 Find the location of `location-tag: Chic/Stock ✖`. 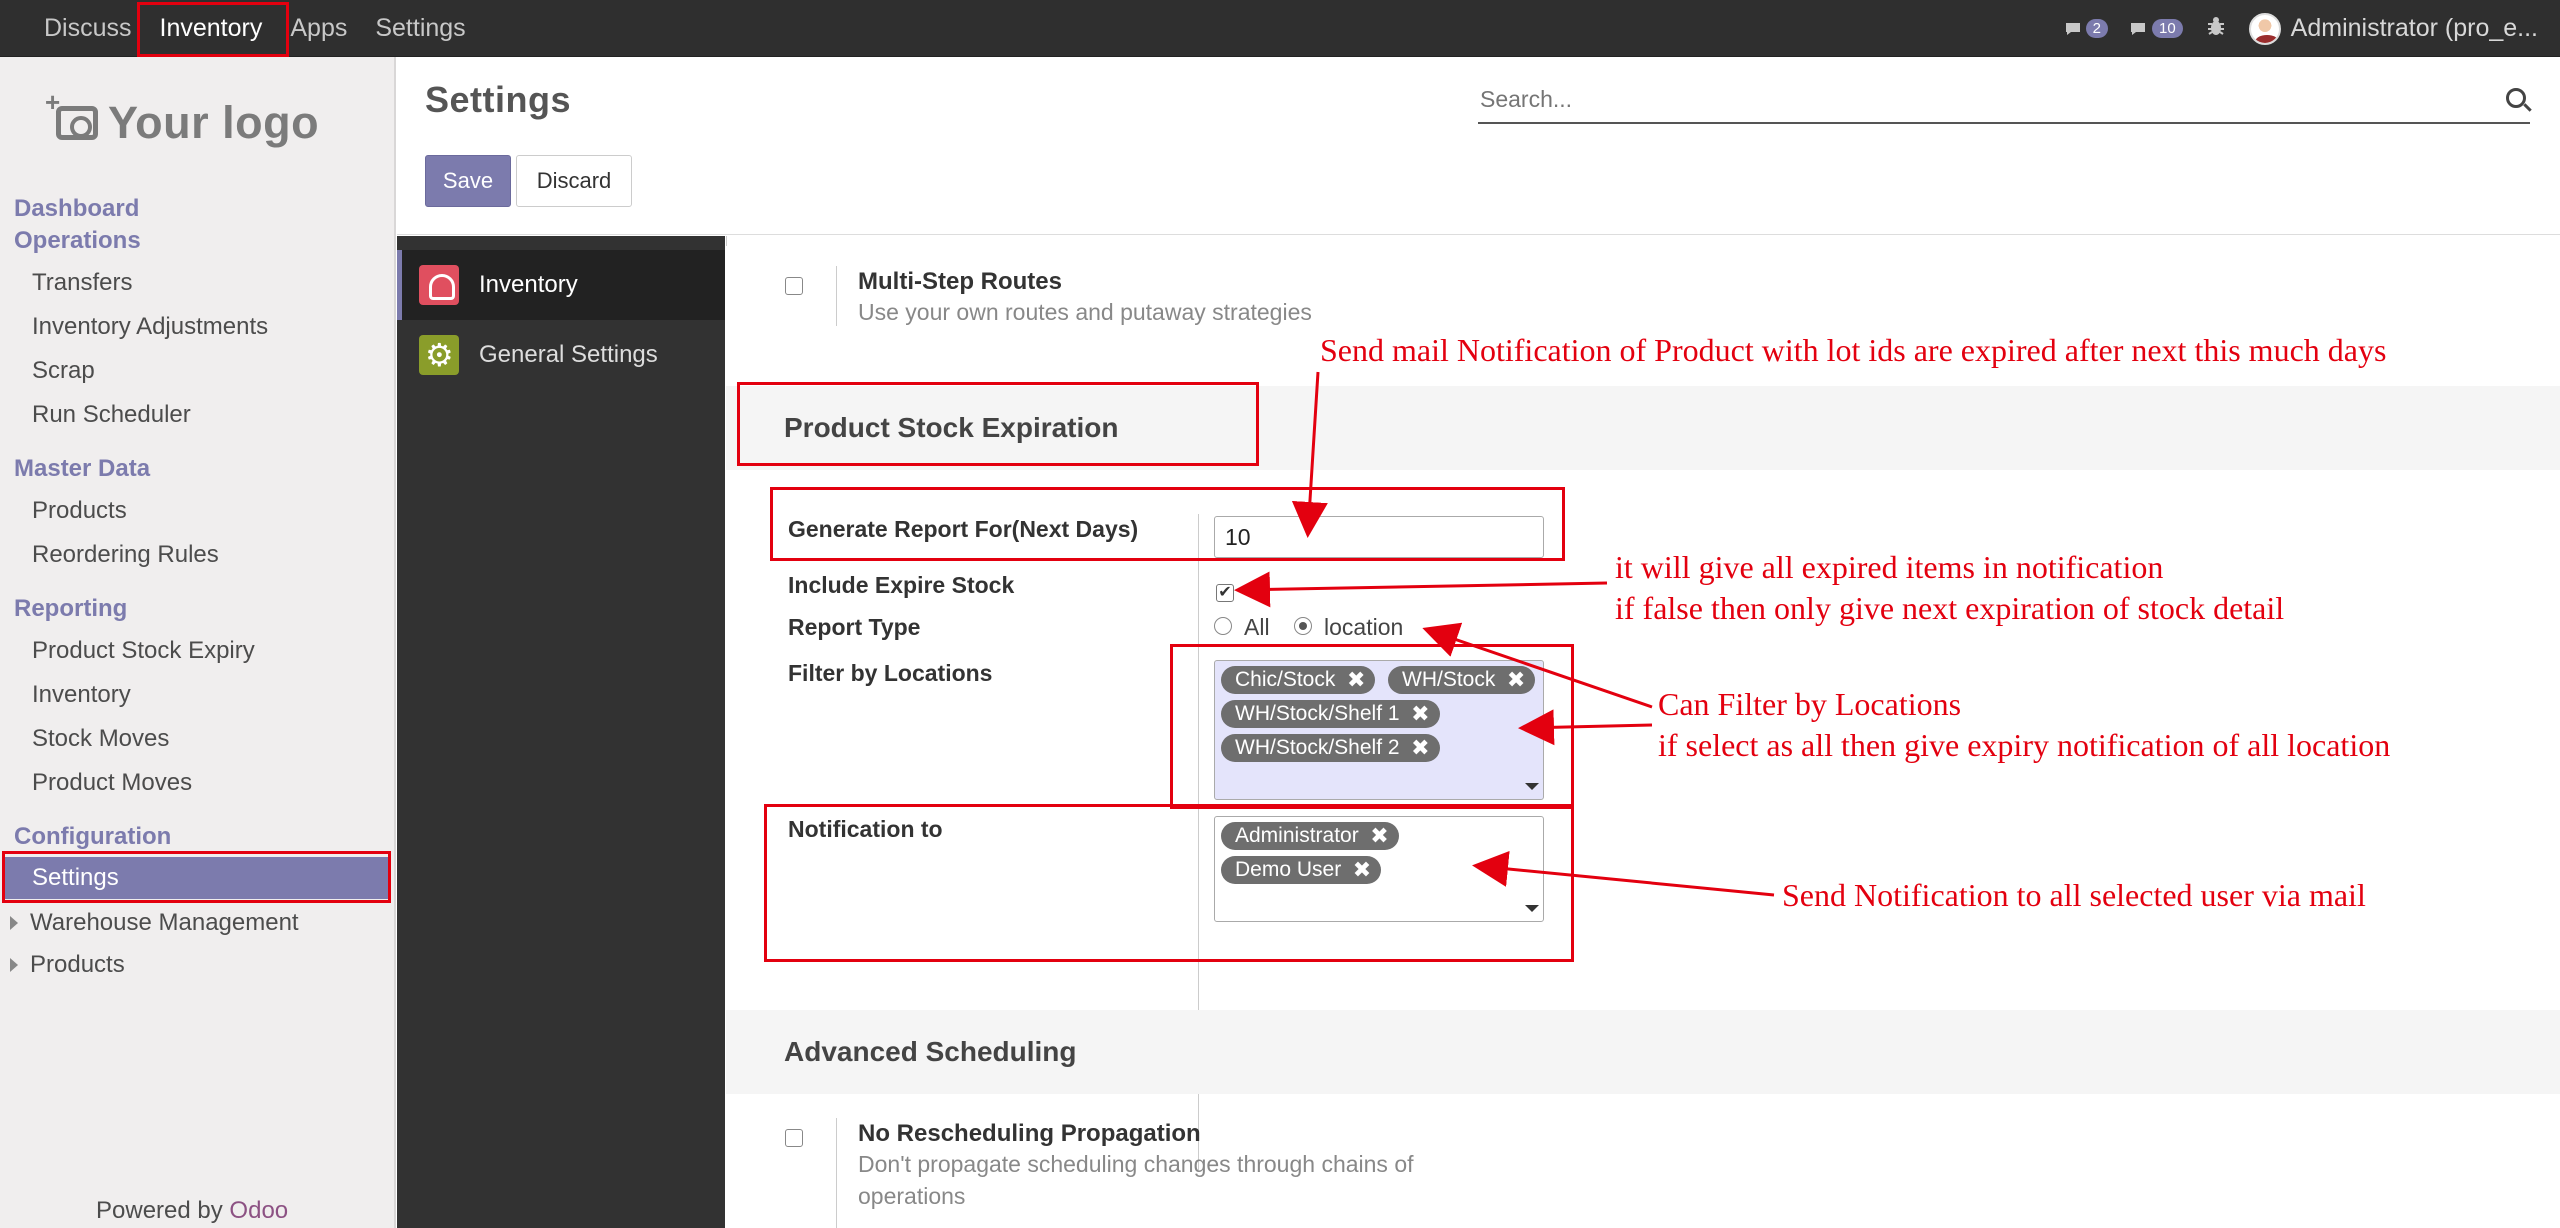

location-tag: Chic/Stock ✖ is located at coordinates (1298, 680).